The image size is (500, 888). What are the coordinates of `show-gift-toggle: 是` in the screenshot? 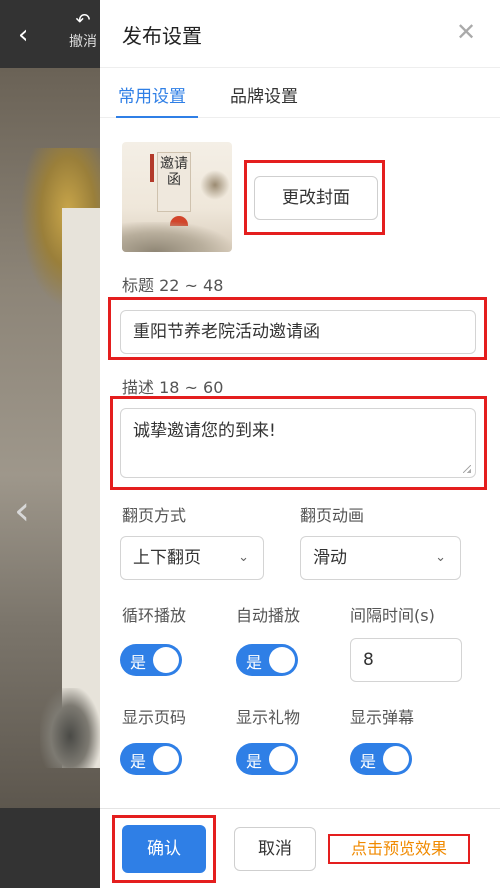 It's located at (267, 759).